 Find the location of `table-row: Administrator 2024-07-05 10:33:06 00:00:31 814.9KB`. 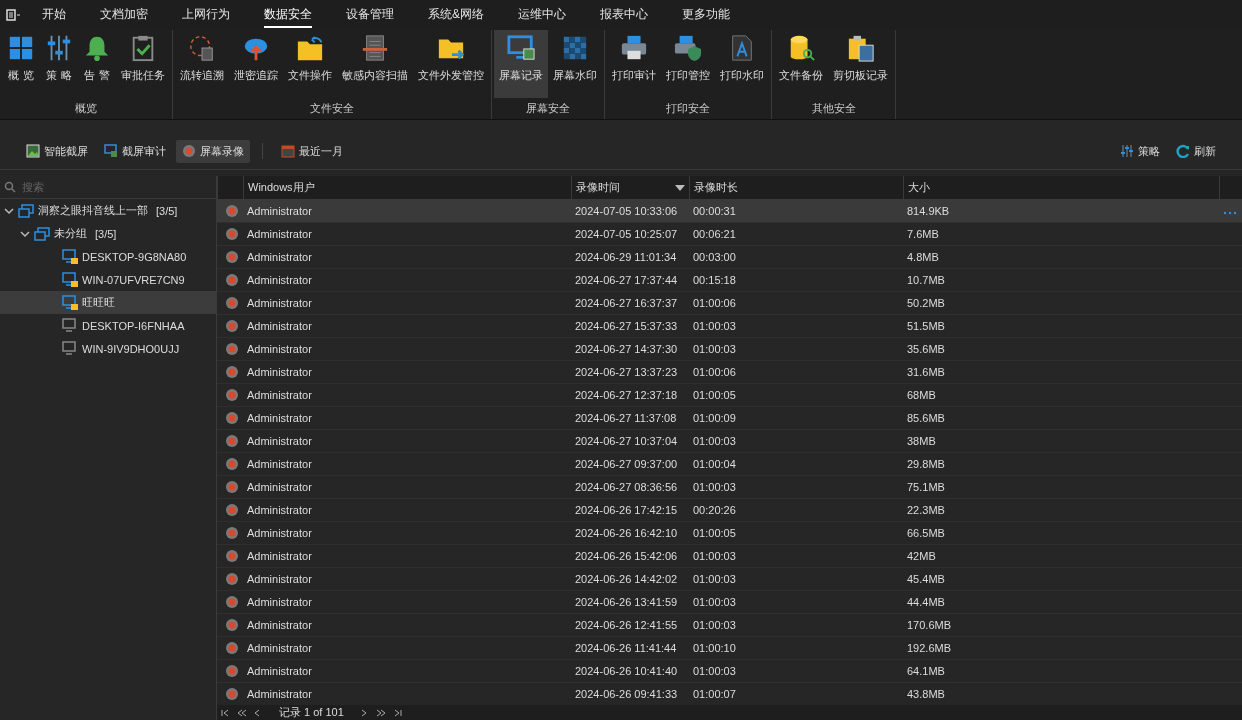

table-row: Administrator 2024-07-05 10:33:06 00:00:31 814.9KB is located at coordinates (729, 211).